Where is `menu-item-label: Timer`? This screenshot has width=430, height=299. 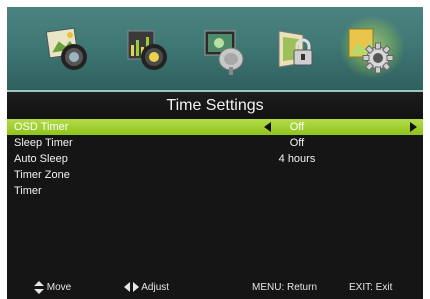 menu-item-label: Timer is located at coordinates (28, 191).